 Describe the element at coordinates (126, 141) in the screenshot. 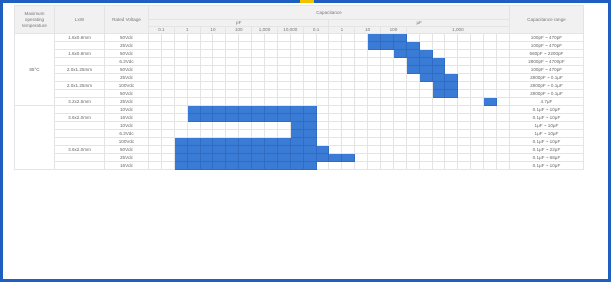

I see `voltage-cell: 100Vdc` at that location.